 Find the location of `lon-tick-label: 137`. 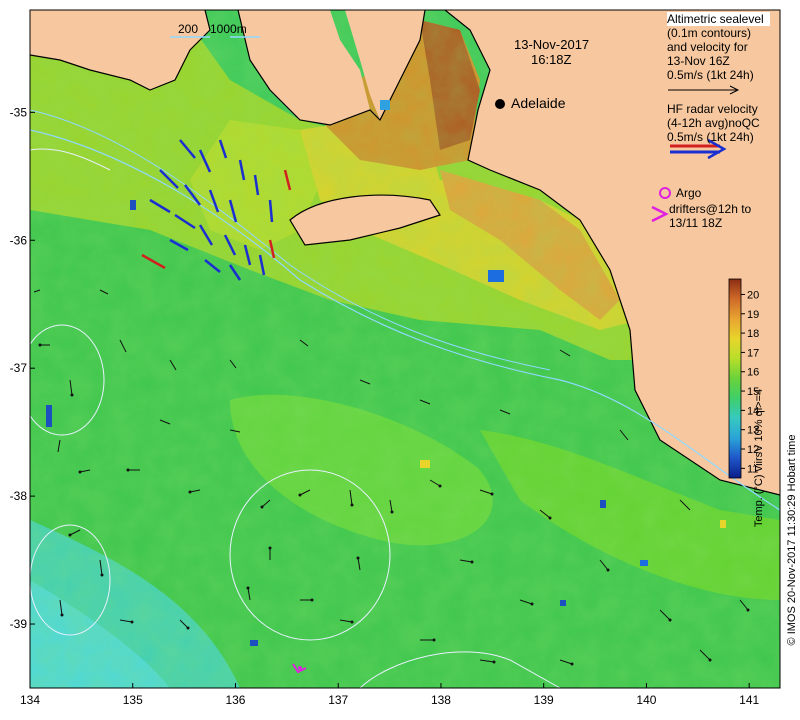

lon-tick-label: 137 is located at coordinates (338, 700).